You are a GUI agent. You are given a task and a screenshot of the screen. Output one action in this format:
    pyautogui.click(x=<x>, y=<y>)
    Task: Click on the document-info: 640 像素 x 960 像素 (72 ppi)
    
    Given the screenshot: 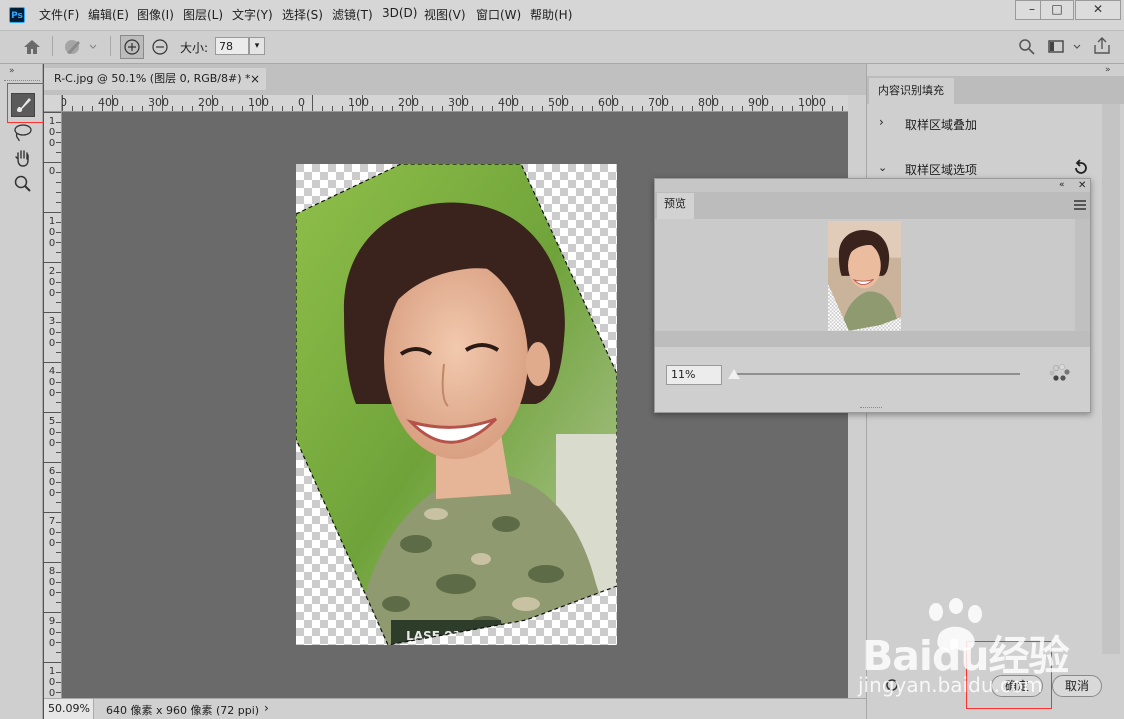 What is the action you would take?
    pyautogui.click(x=183, y=710)
    